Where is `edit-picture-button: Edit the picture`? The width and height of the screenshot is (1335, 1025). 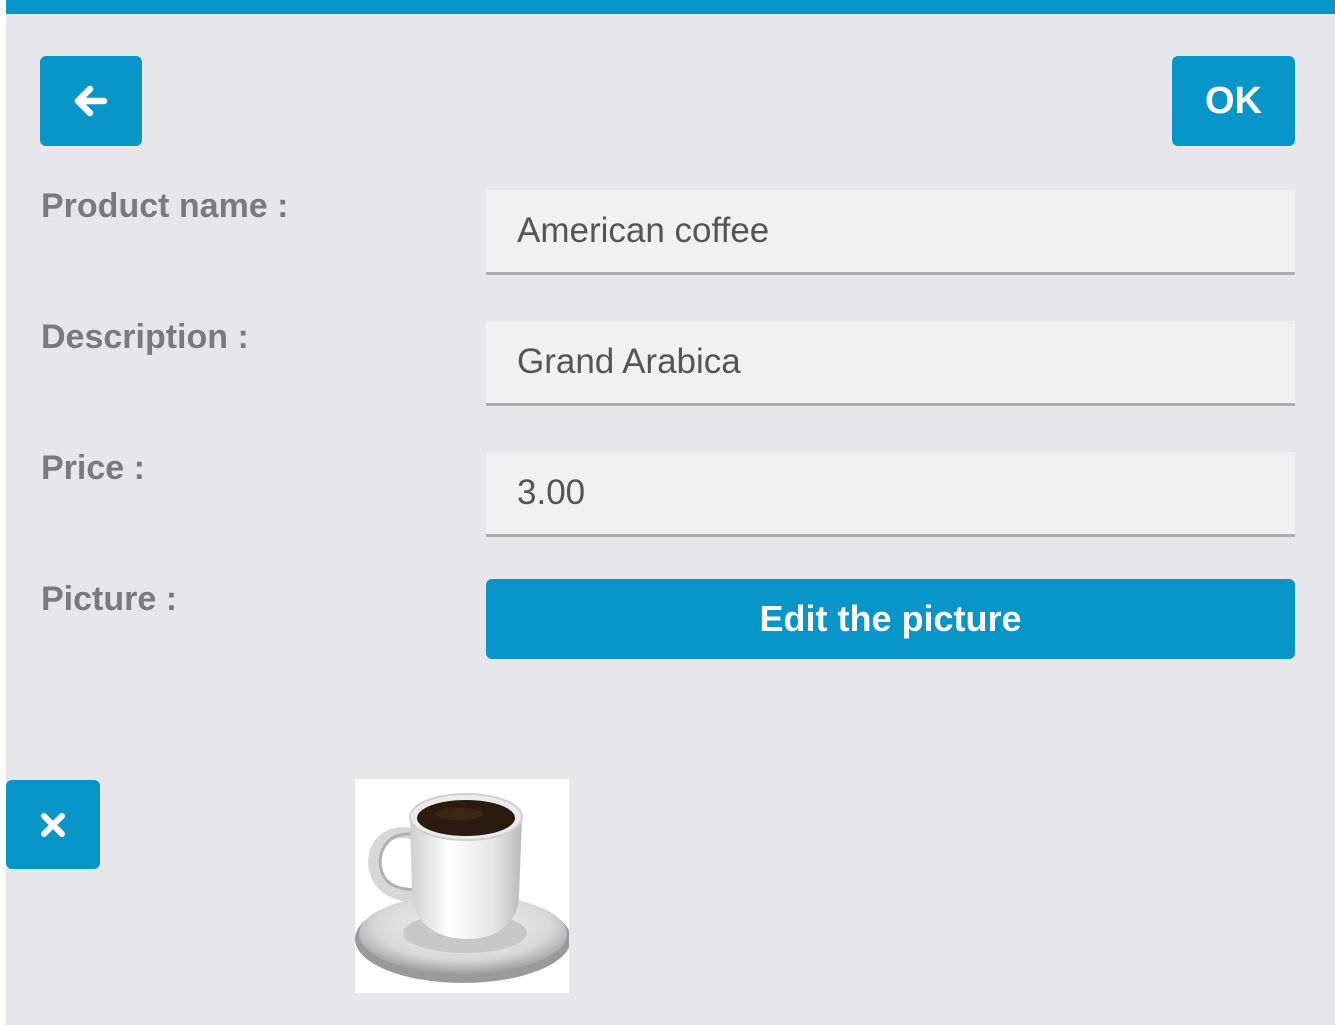
edit-picture-button: Edit the picture is located at coordinates (890, 619).